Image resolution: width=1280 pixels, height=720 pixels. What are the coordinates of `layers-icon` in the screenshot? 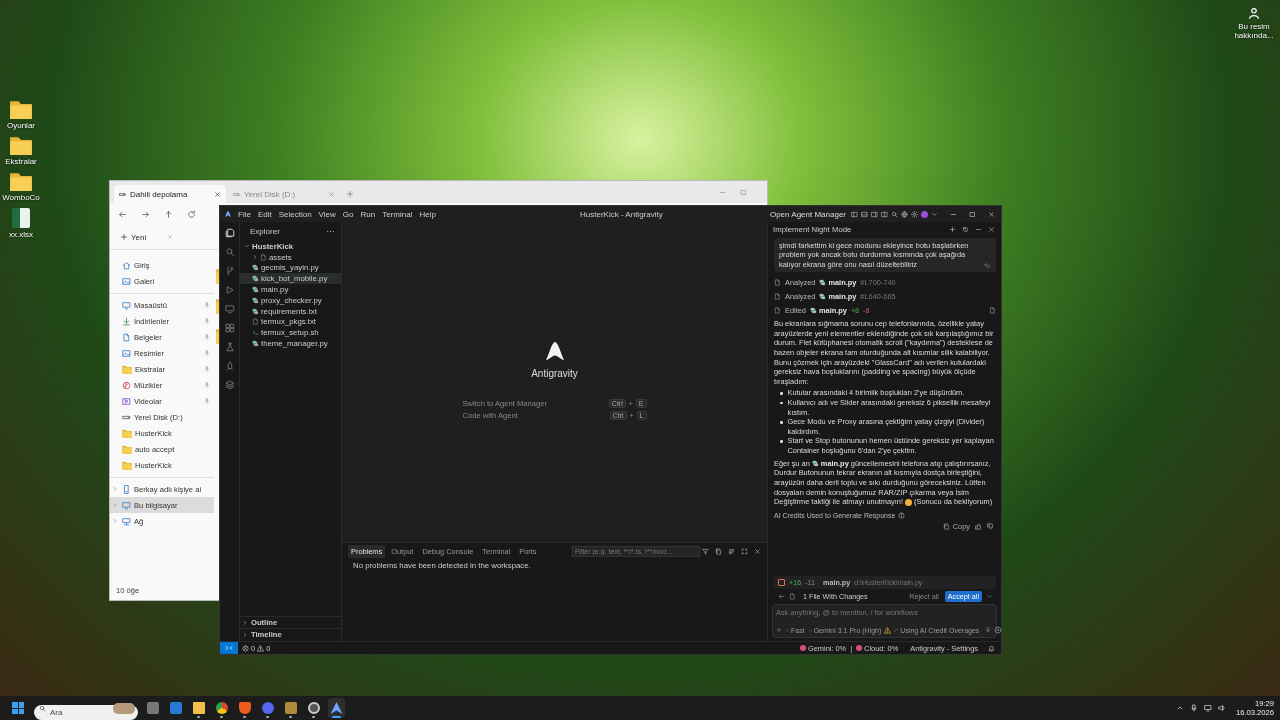 It's located at (229, 385).